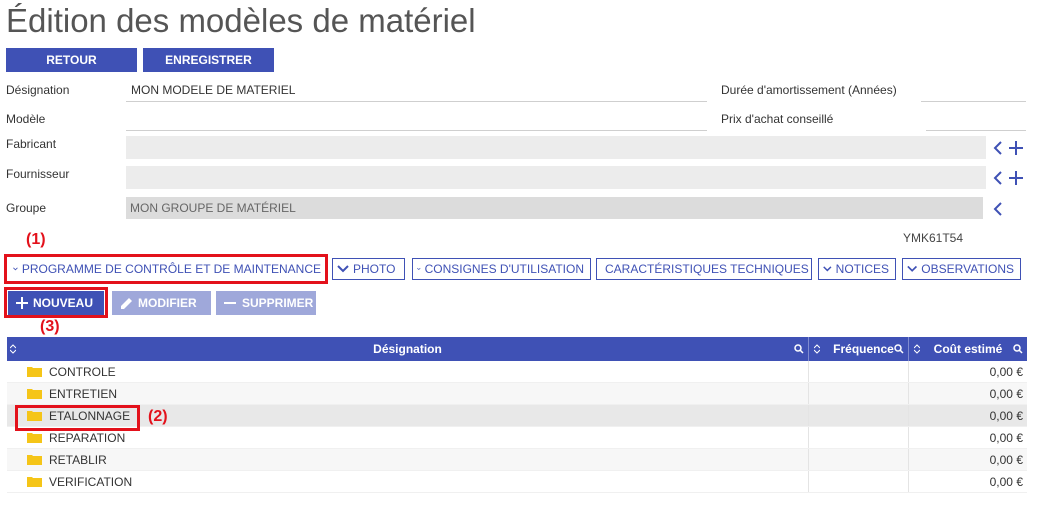  I want to click on column-label: Coût estimé, so click(968, 349).